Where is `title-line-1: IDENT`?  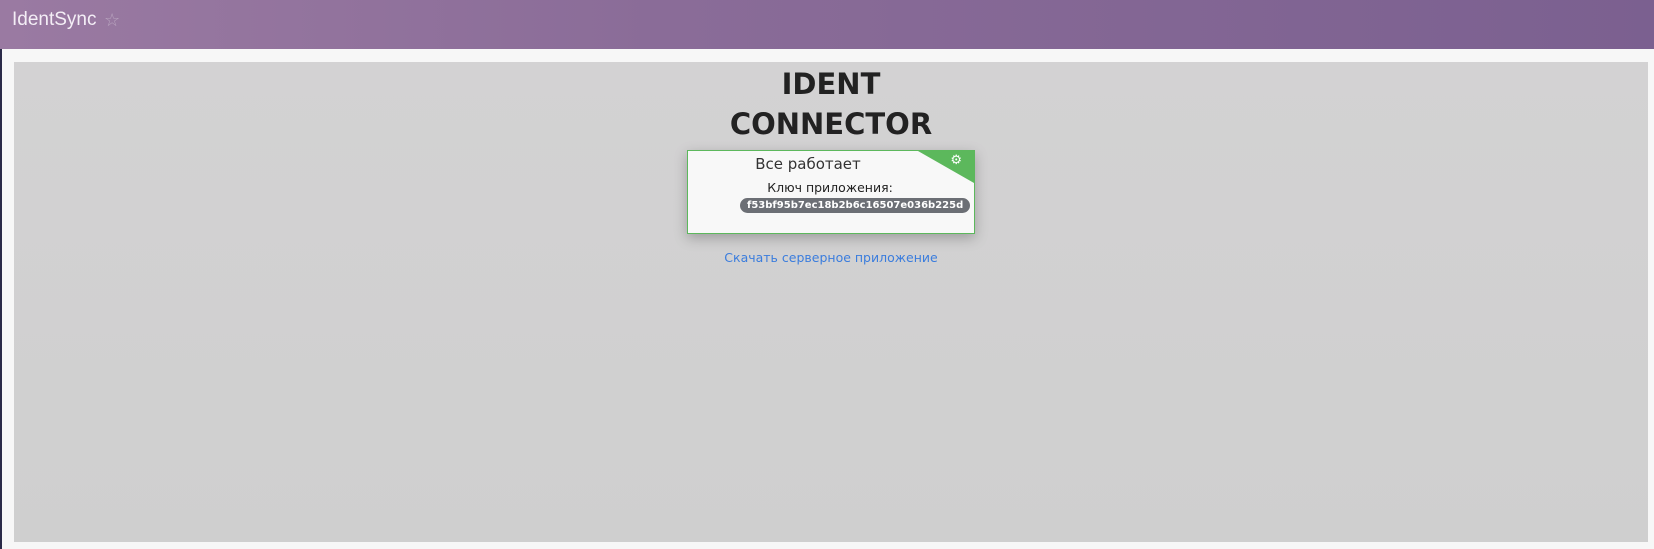 title-line-1: IDENT is located at coordinates (831, 84).